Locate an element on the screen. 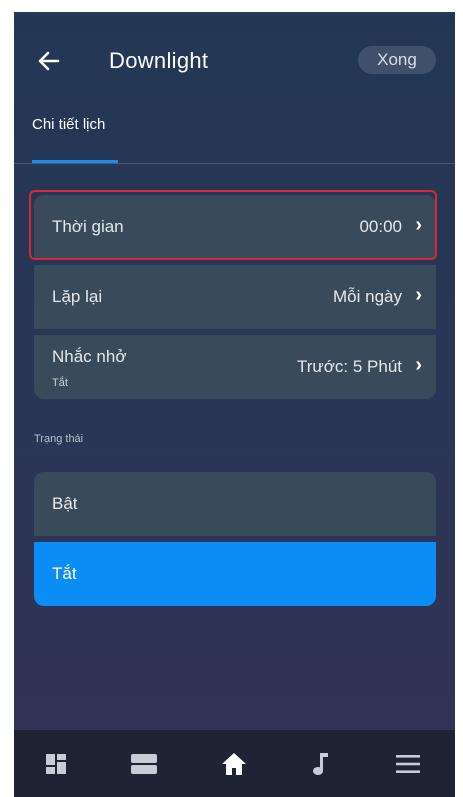 This screenshot has width=463, height=797. status-option-off: Tắt is located at coordinates (235, 574).